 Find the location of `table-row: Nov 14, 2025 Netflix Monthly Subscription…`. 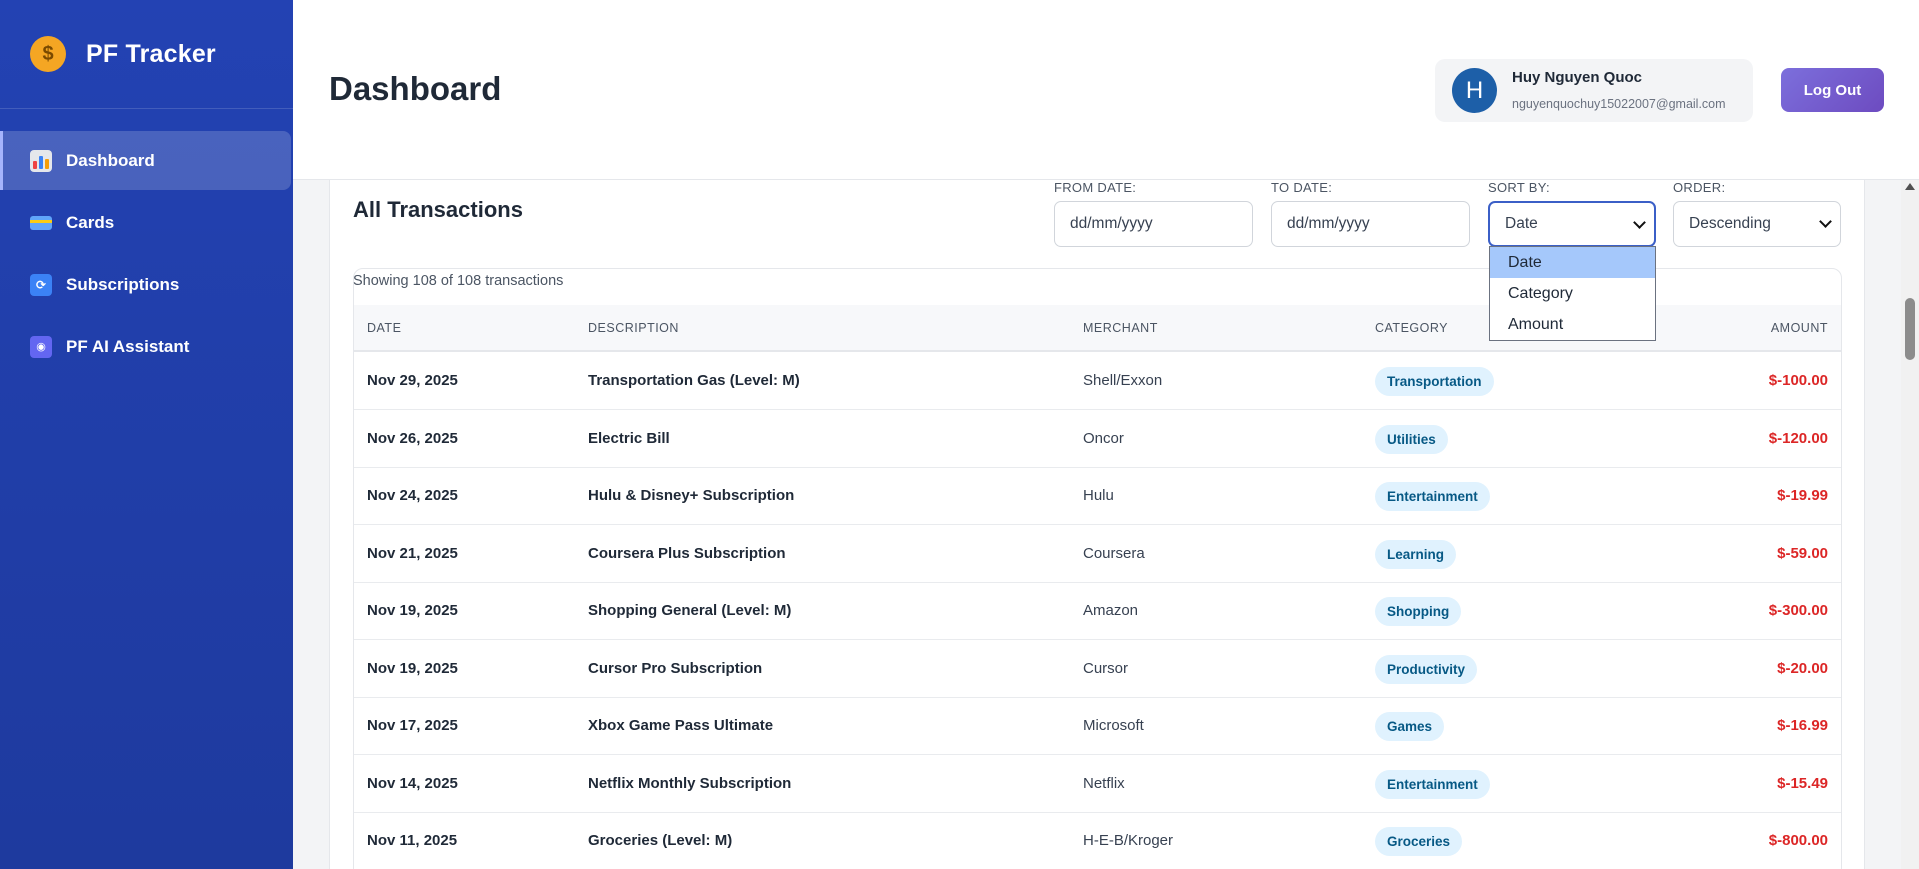

table-row: Nov 14, 2025 Netflix Monthly Subscription… is located at coordinates (1097, 784).